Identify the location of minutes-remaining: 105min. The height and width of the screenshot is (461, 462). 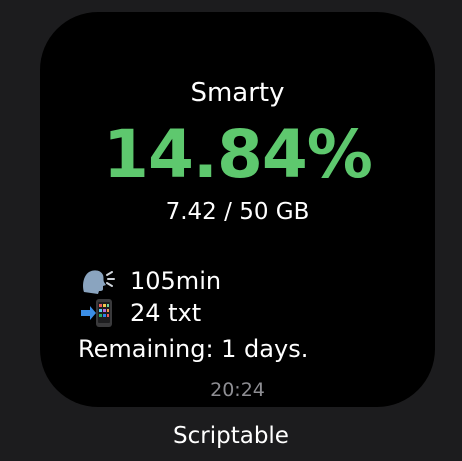
(176, 281).